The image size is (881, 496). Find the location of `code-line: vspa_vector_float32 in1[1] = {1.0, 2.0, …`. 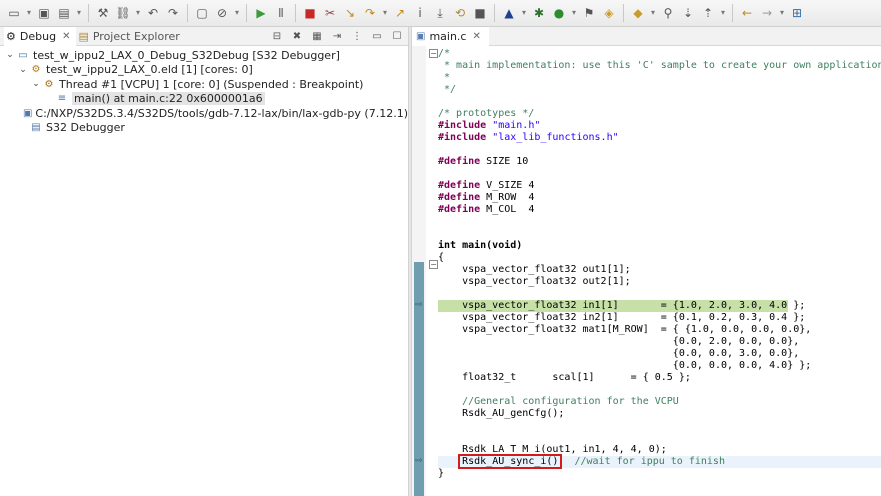

code-line: vspa_vector_float32 in1[1] = {1.0, 2.0, … is located at coordinates (621, 306).